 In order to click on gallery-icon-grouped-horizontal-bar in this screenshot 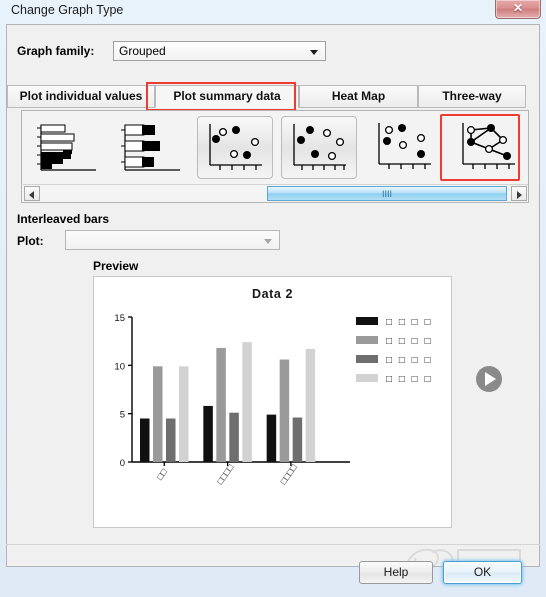, I will do `click(150, 147)`.